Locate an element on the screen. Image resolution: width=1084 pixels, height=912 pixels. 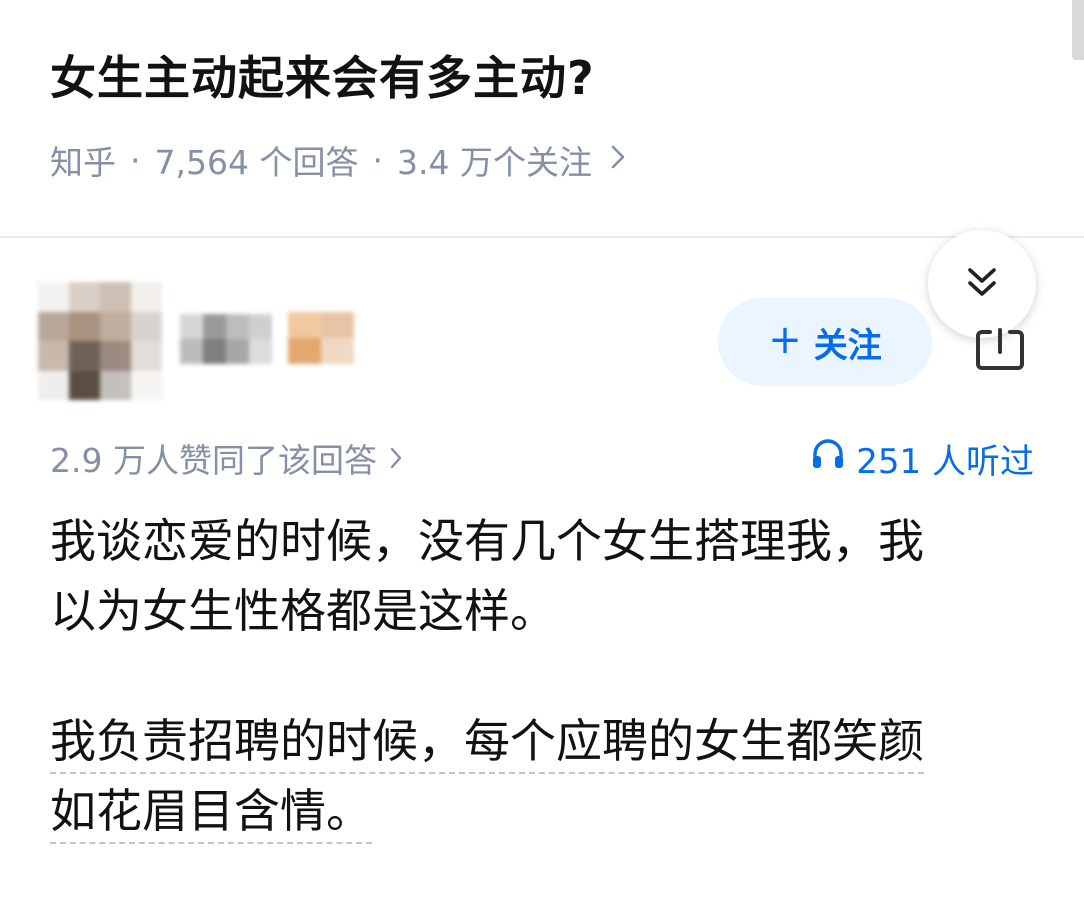
plus-icon: + is located at coordinates (785, 340).